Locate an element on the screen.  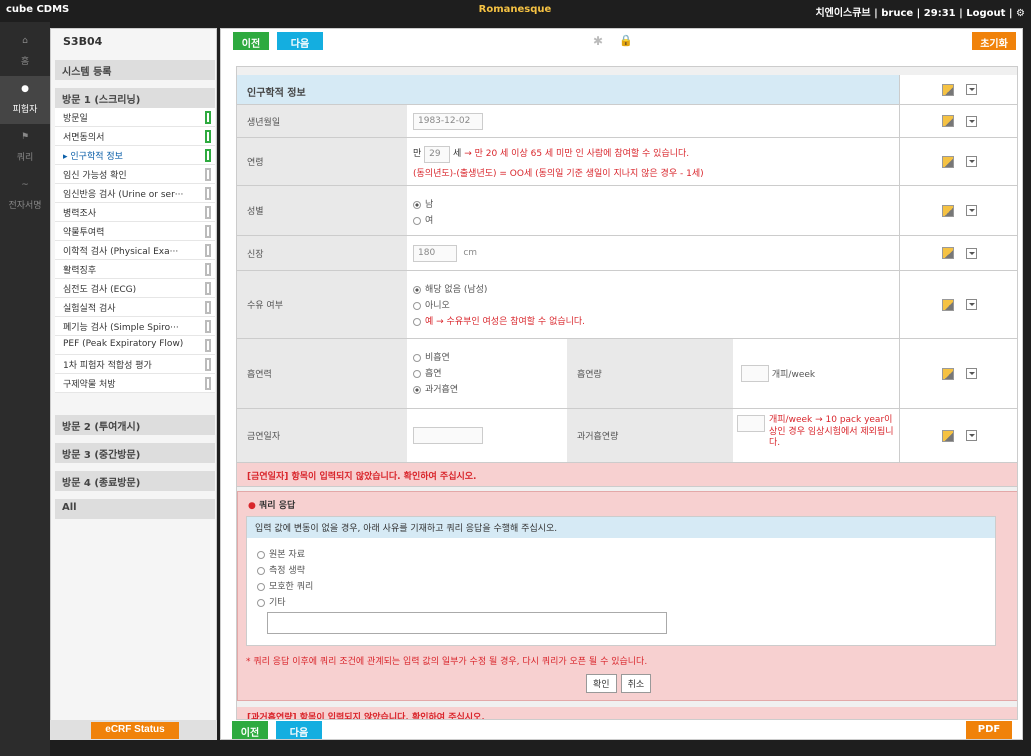
height-input: 180 is located at coordinates (435, 253).